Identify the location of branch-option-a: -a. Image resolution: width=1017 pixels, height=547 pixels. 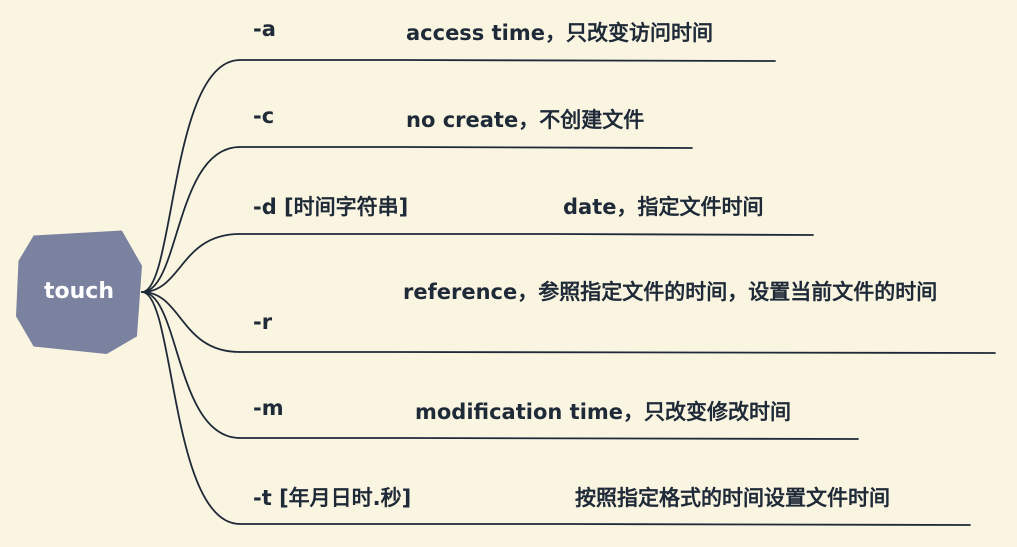
(264, 29).